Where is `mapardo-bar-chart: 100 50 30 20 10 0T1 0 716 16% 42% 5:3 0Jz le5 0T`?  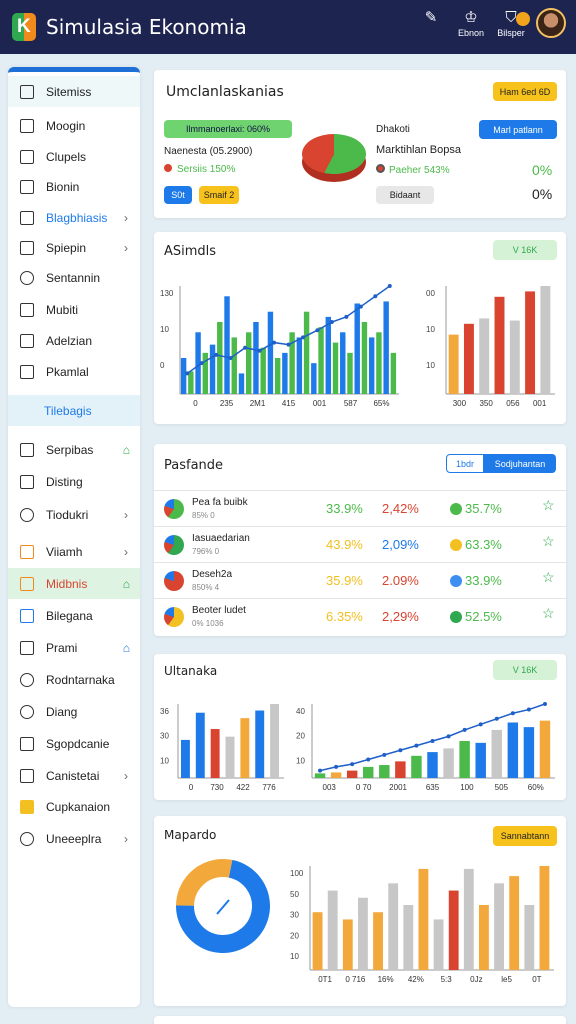
mapardo-bar-chart: 100 50 30 20 10 0T1 0 716 16% 42% 5:3 0Jz le5 0T is located at coordinates (422, 925).